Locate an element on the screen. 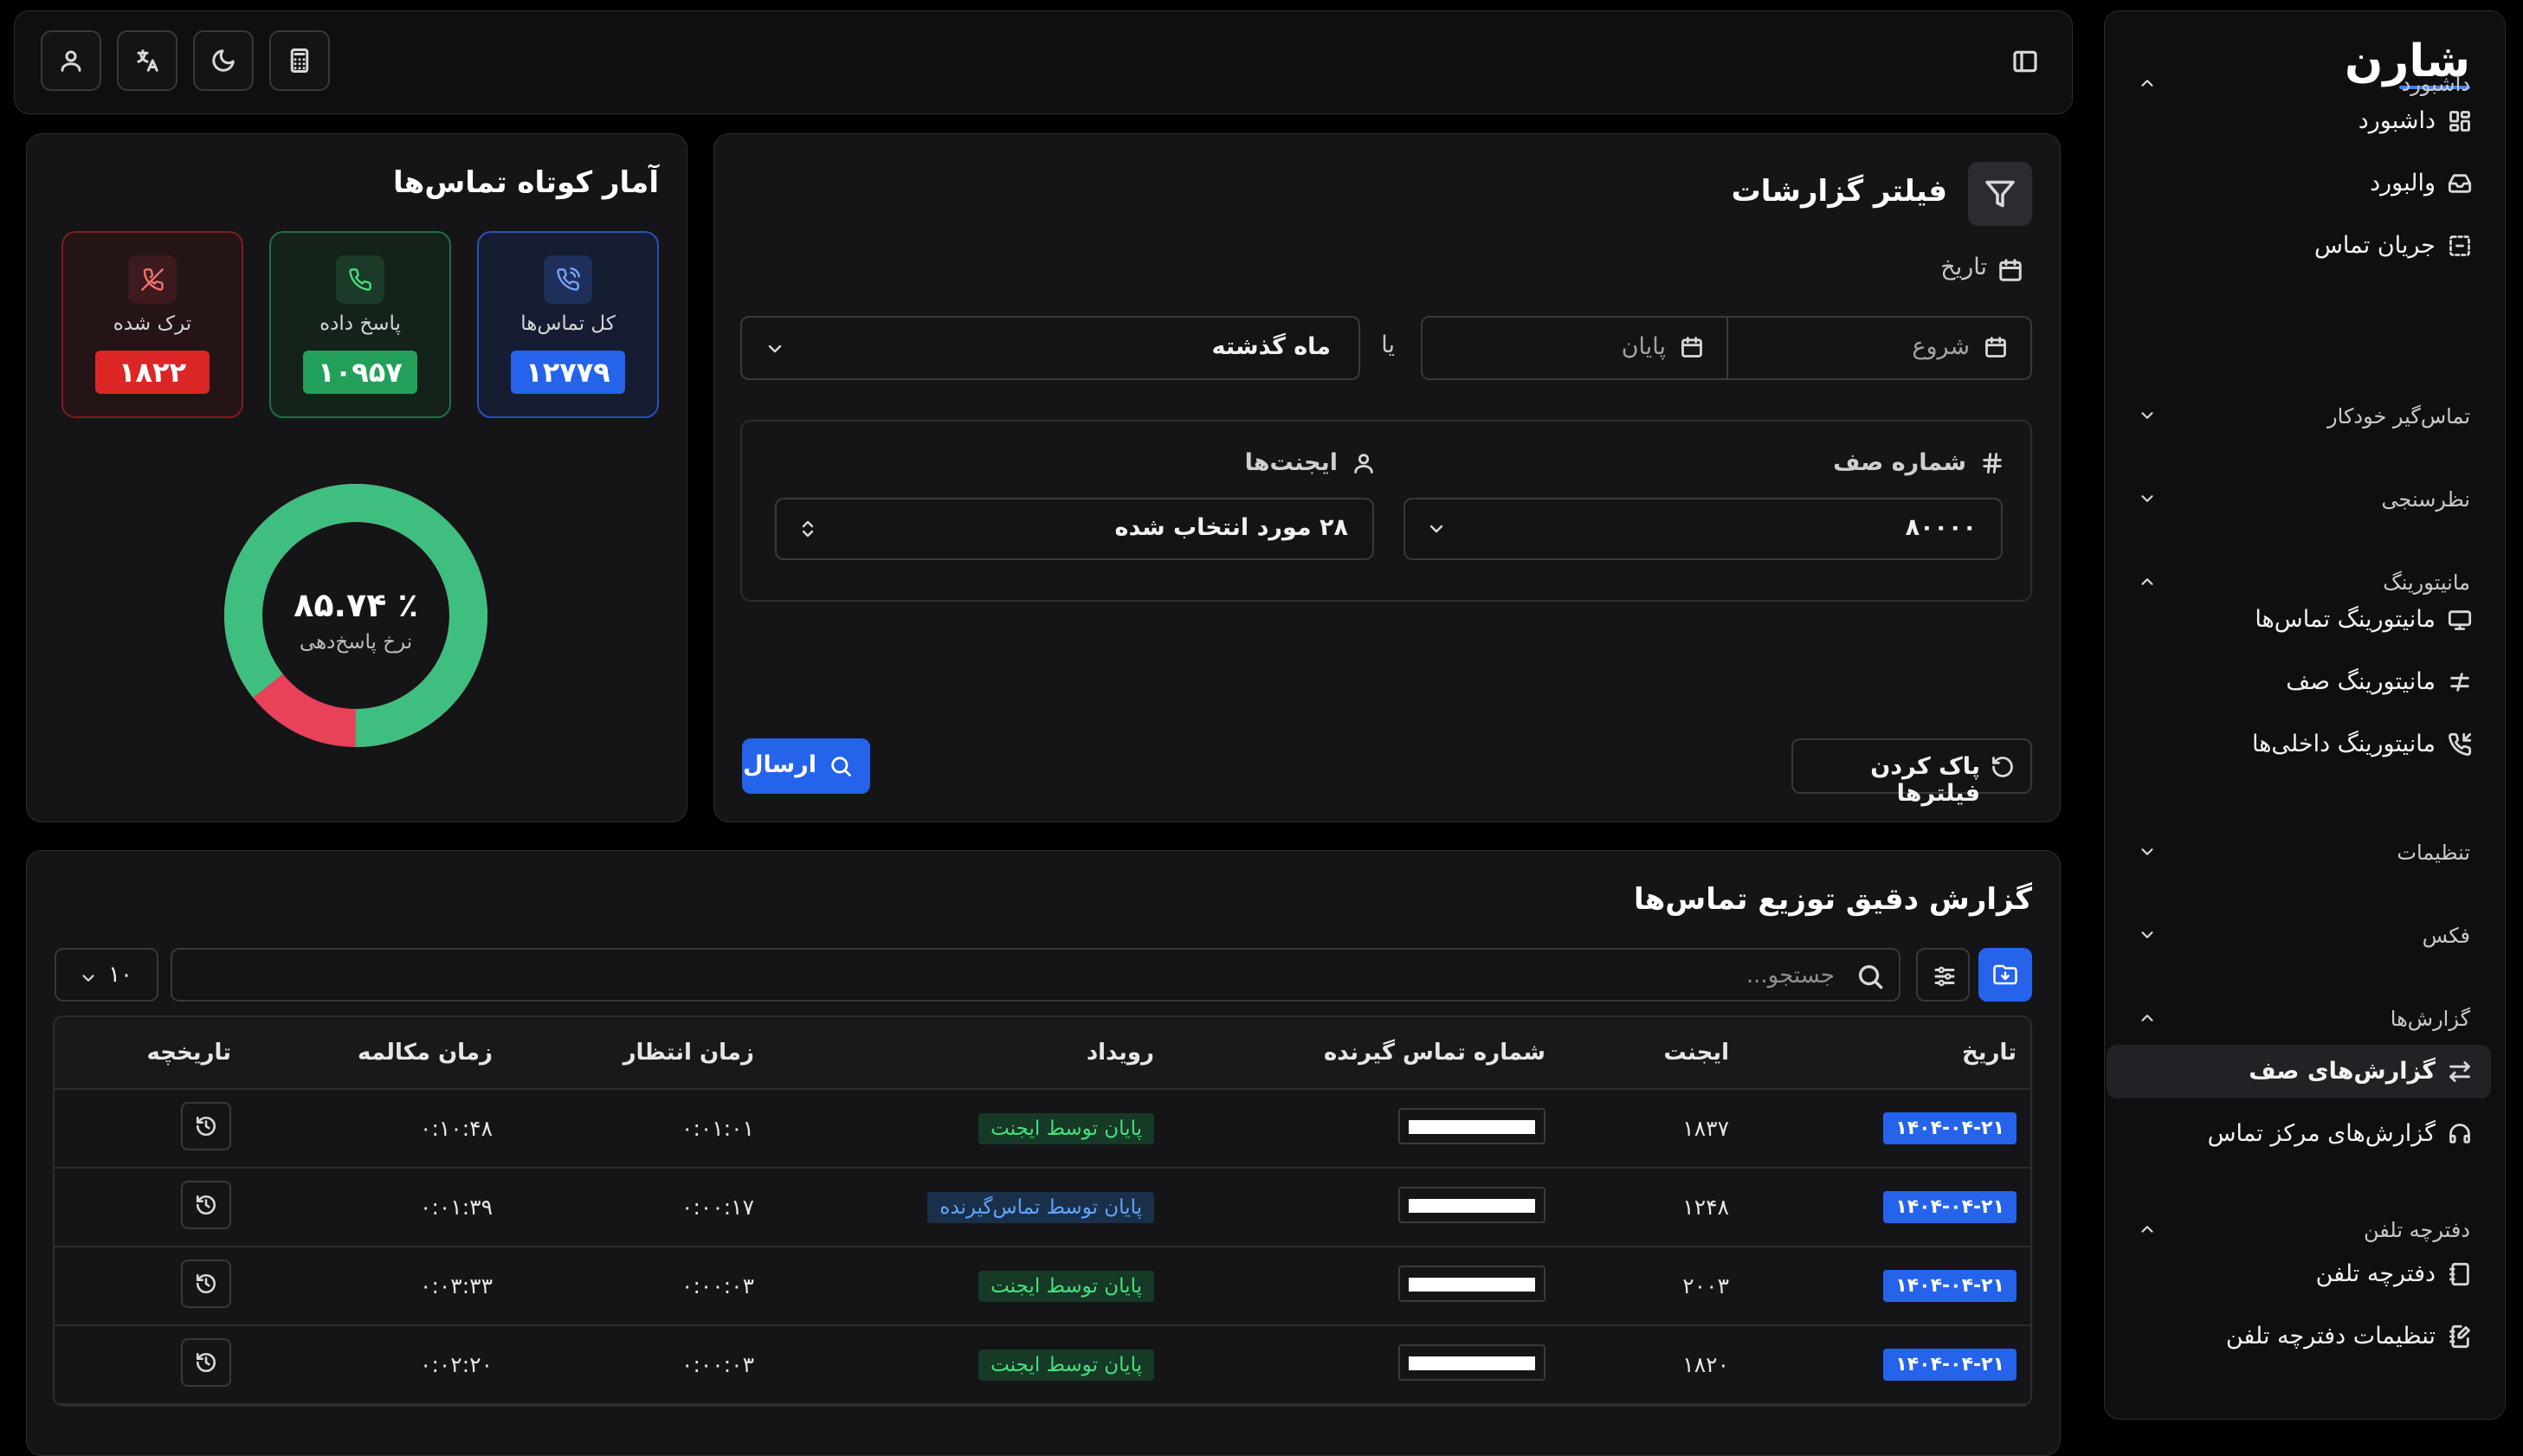 The width and height of the screenshot is (2523, 1456). card-label: کل تماس‌ها is located at coordinates (568, 323).